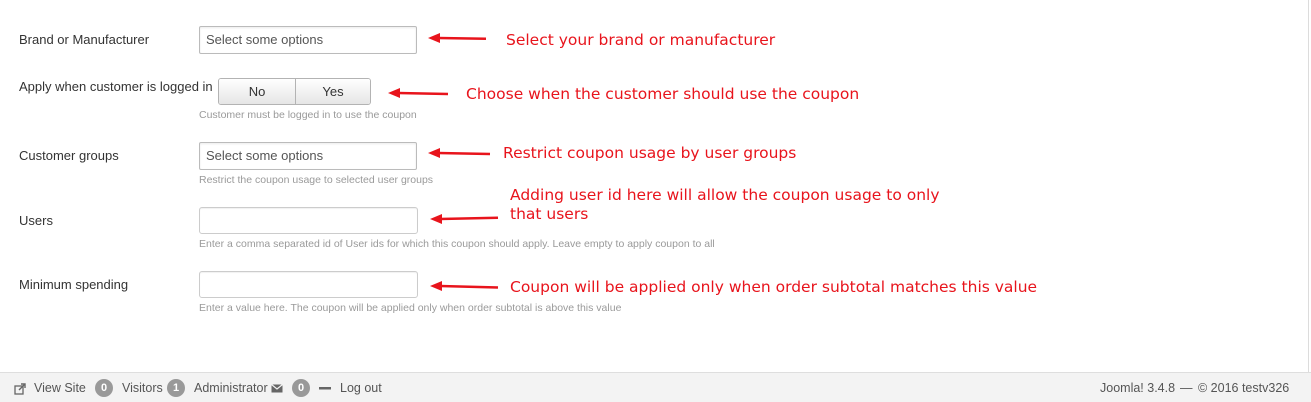  I want to click on logged-in-label: Apply when customer is logged in, so click(116, 86).